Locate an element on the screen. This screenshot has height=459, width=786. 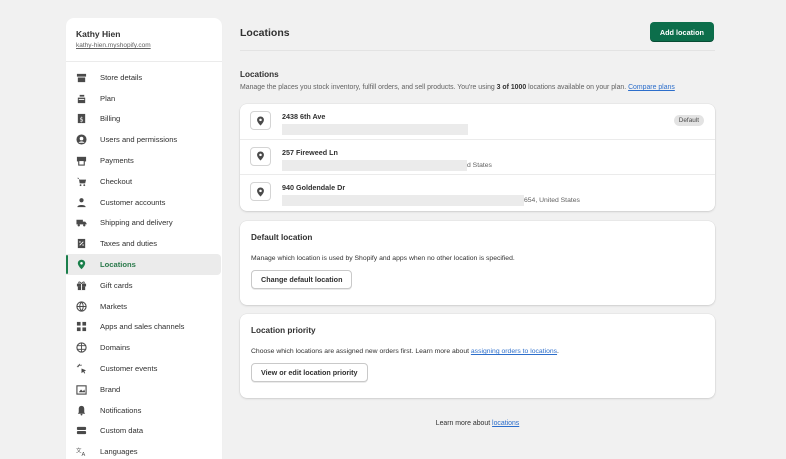
page-title: Locations is located at coordinates (265, 32).